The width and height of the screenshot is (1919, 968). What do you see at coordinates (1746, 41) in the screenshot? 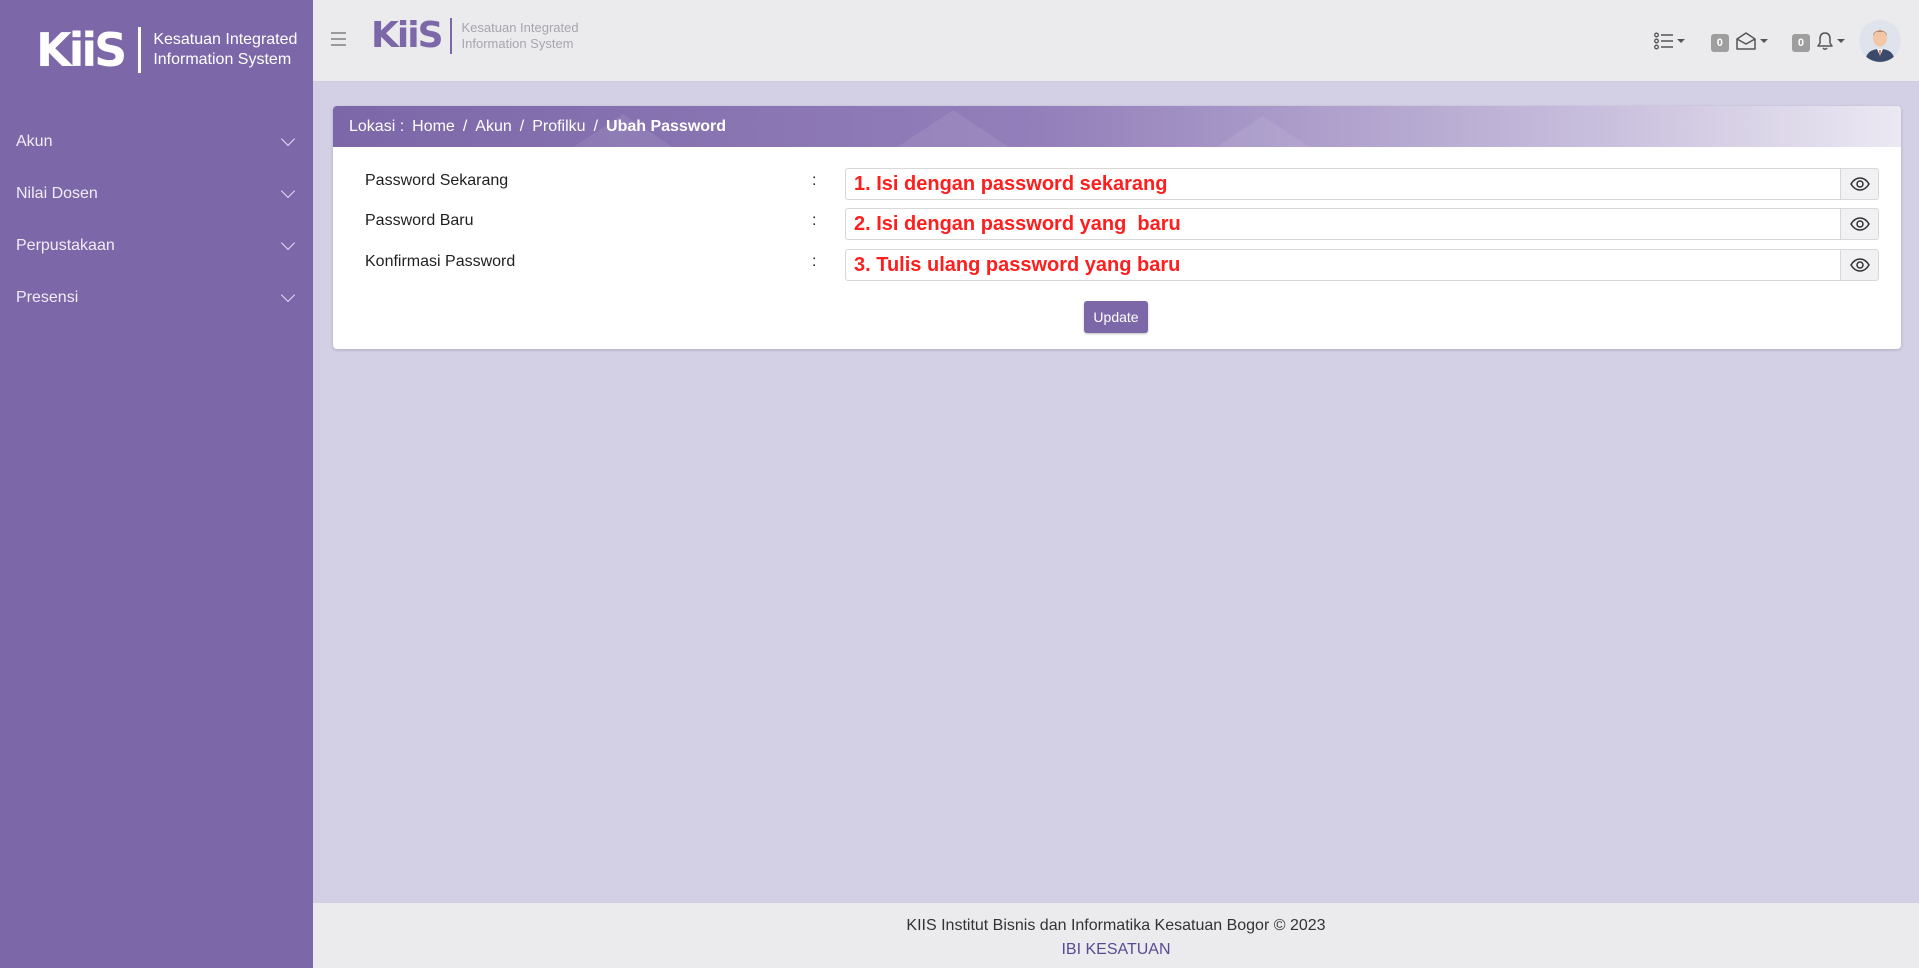
I see `envelope-icon` at bounding box center [1746, 41].